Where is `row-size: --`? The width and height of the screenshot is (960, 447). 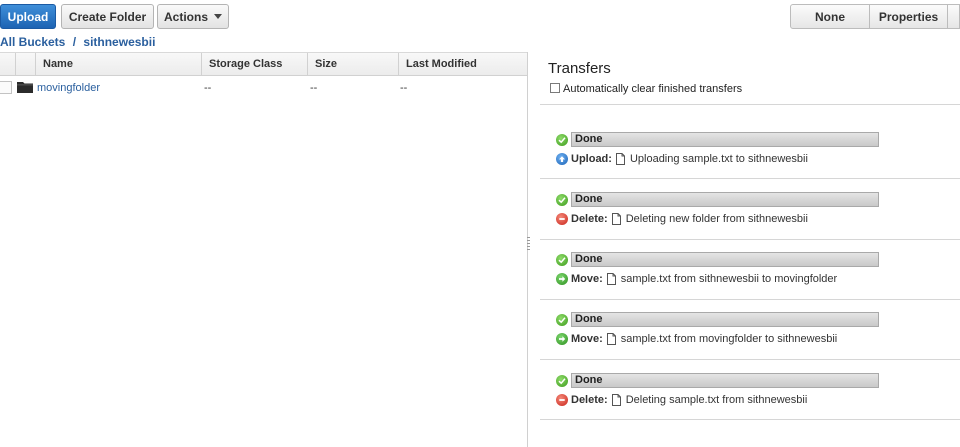
row-size: -- is located at coordinates (314, 88).